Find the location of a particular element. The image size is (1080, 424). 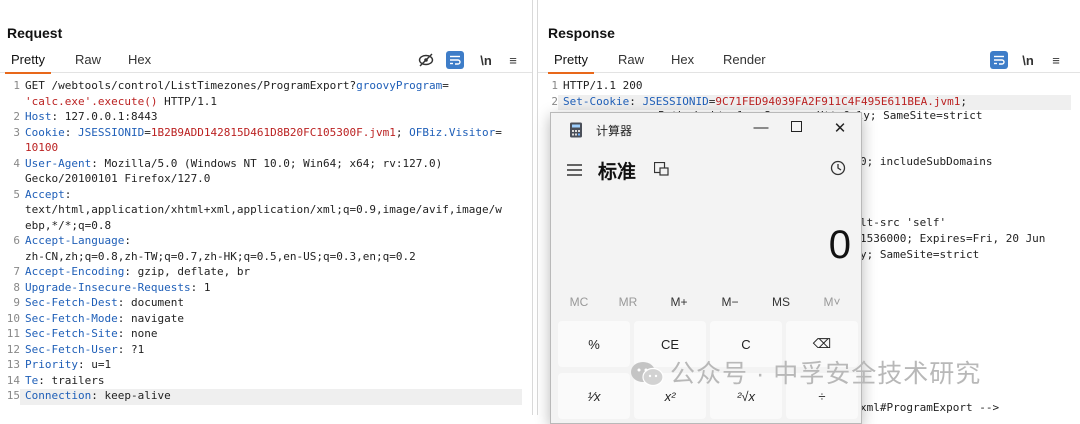

response-title: Response is located at coordinates (581, 33).